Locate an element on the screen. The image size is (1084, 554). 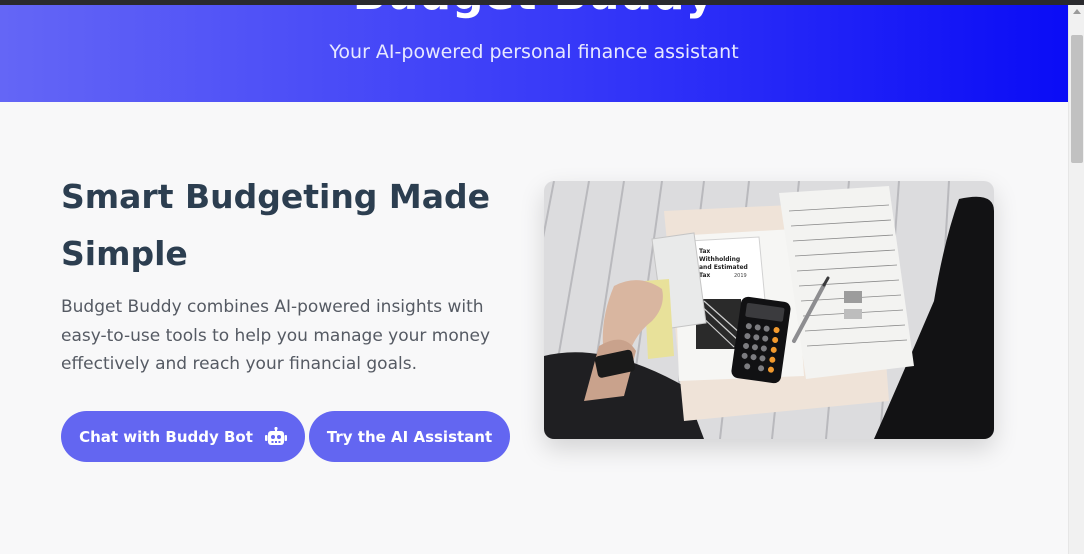
form-heading-line4: Tax is located at coordinates (704, 275).